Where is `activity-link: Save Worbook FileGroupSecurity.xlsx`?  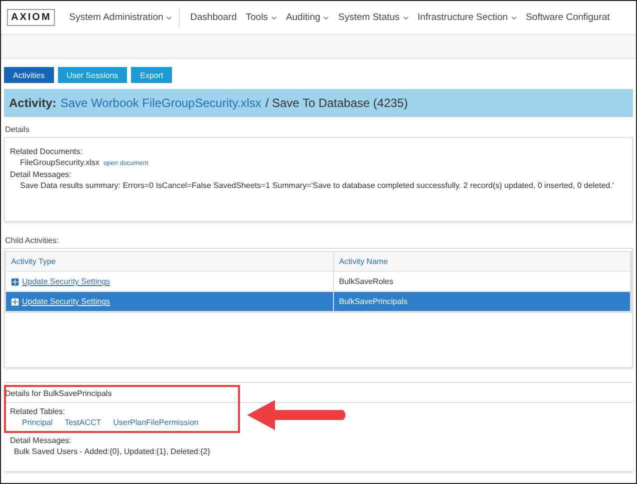 activity-link: Save Worbook FileGroupSecurity.xlsx is located at coordinates (161, 103).